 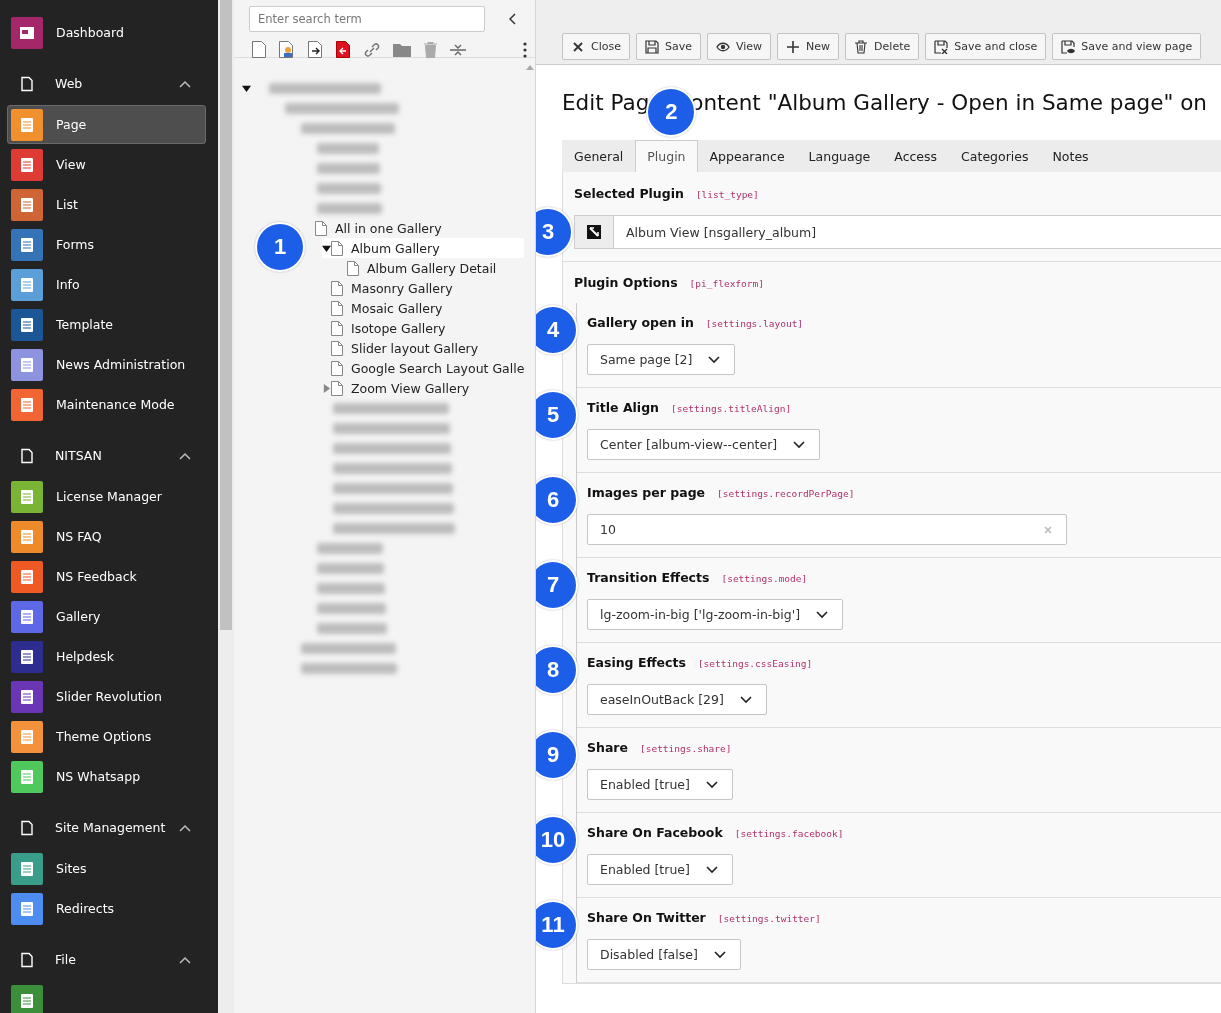 I want to click on new-page-icon, so click(x=259, y=49).